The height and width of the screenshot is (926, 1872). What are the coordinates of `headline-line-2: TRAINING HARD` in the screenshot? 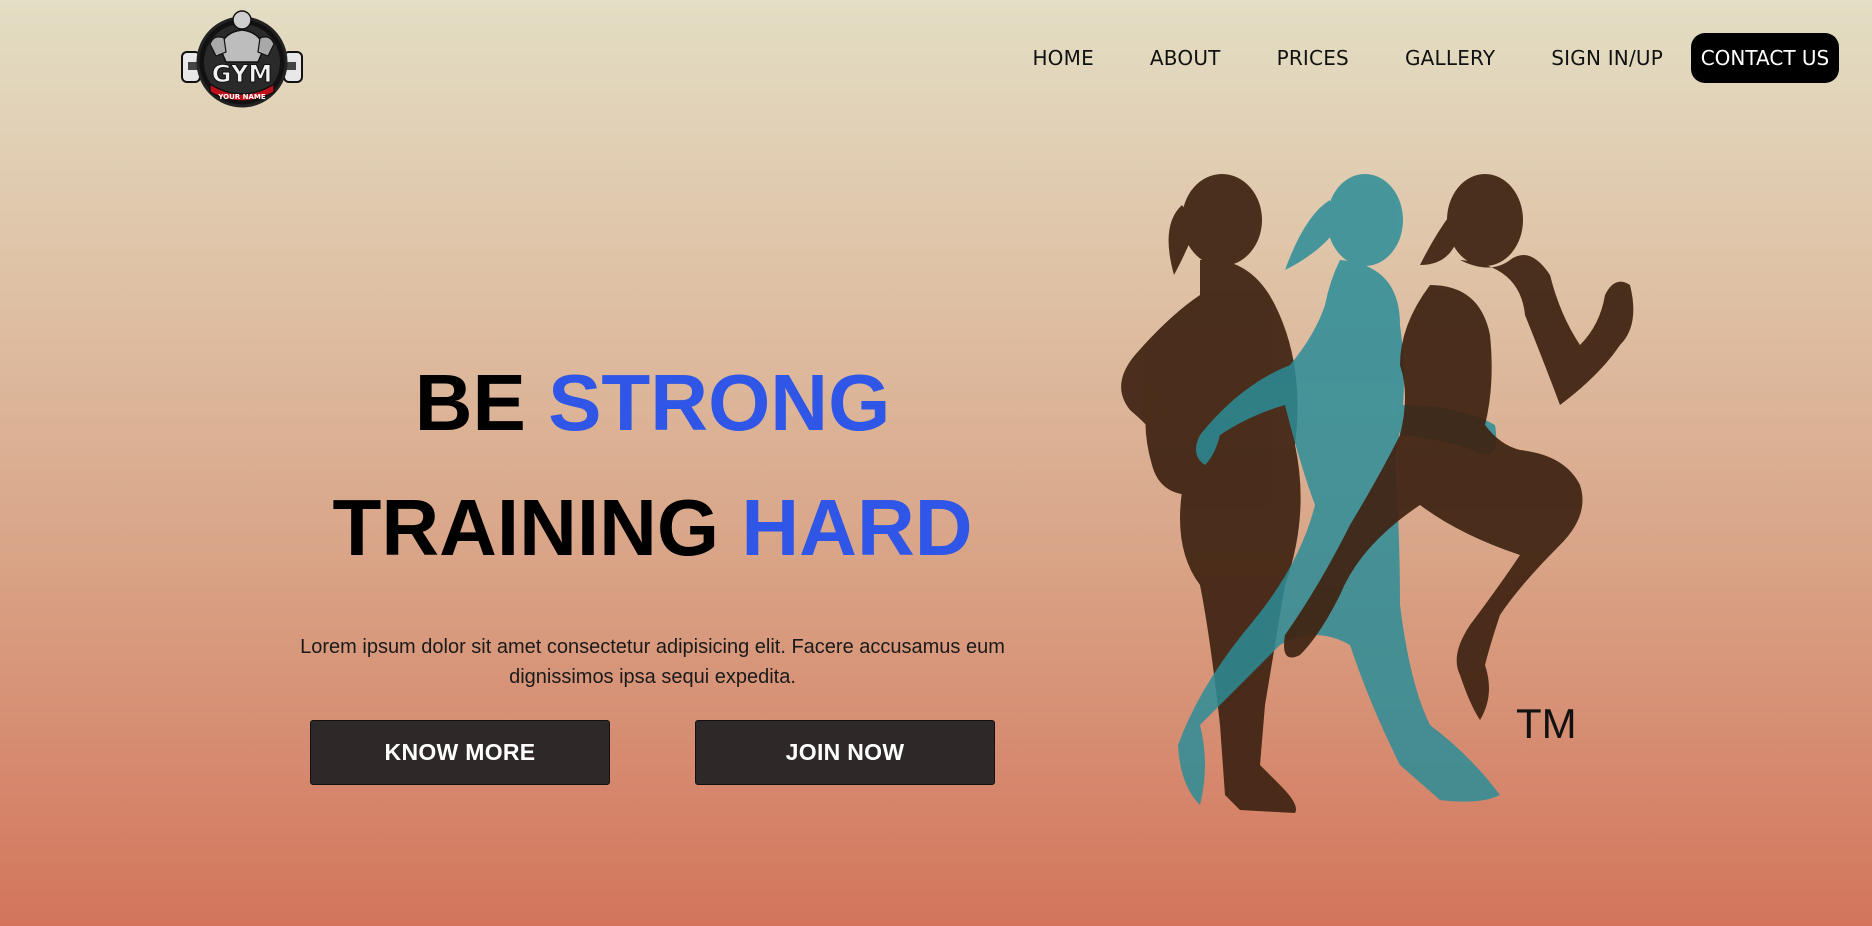 It's located at (652, 527).